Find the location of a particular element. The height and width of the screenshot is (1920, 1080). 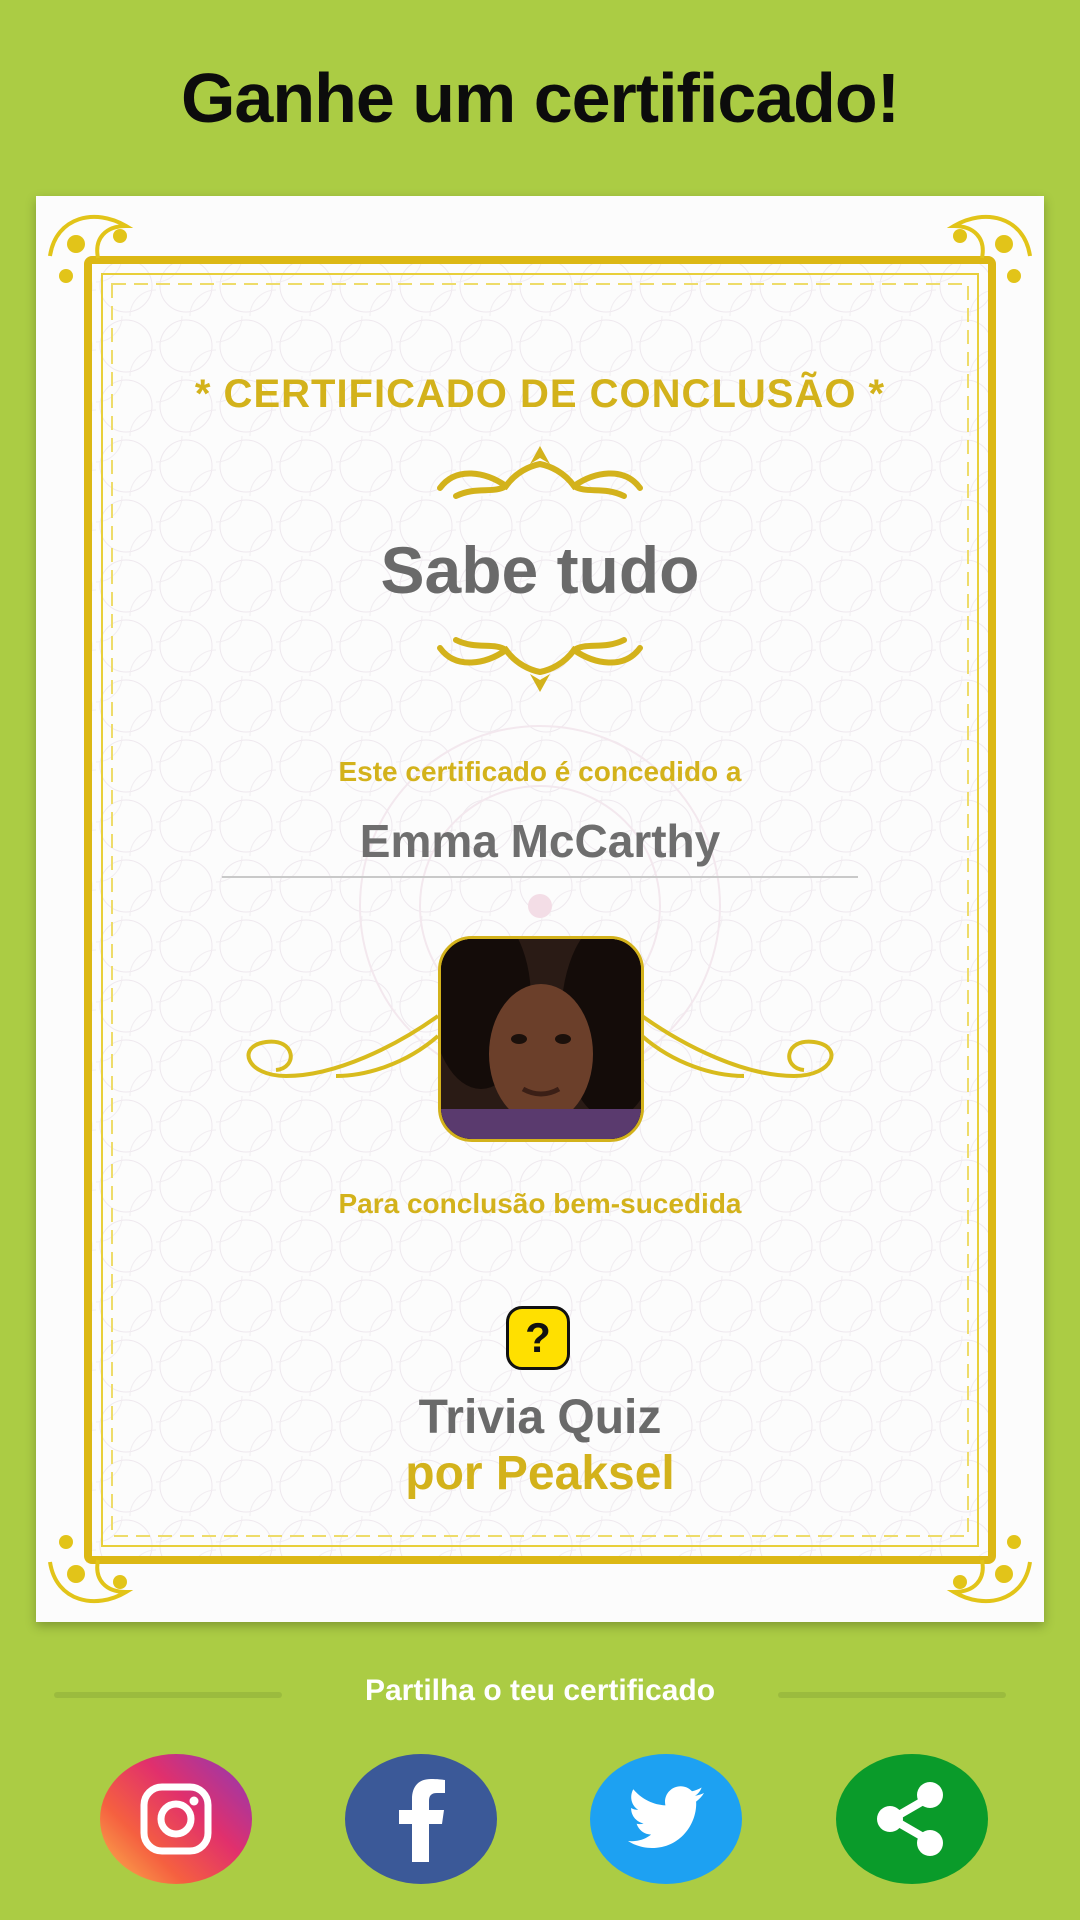

certificate-heading: * CERTIFICADO DE CONCLUSÃO * is located at coordinates (540, 394).